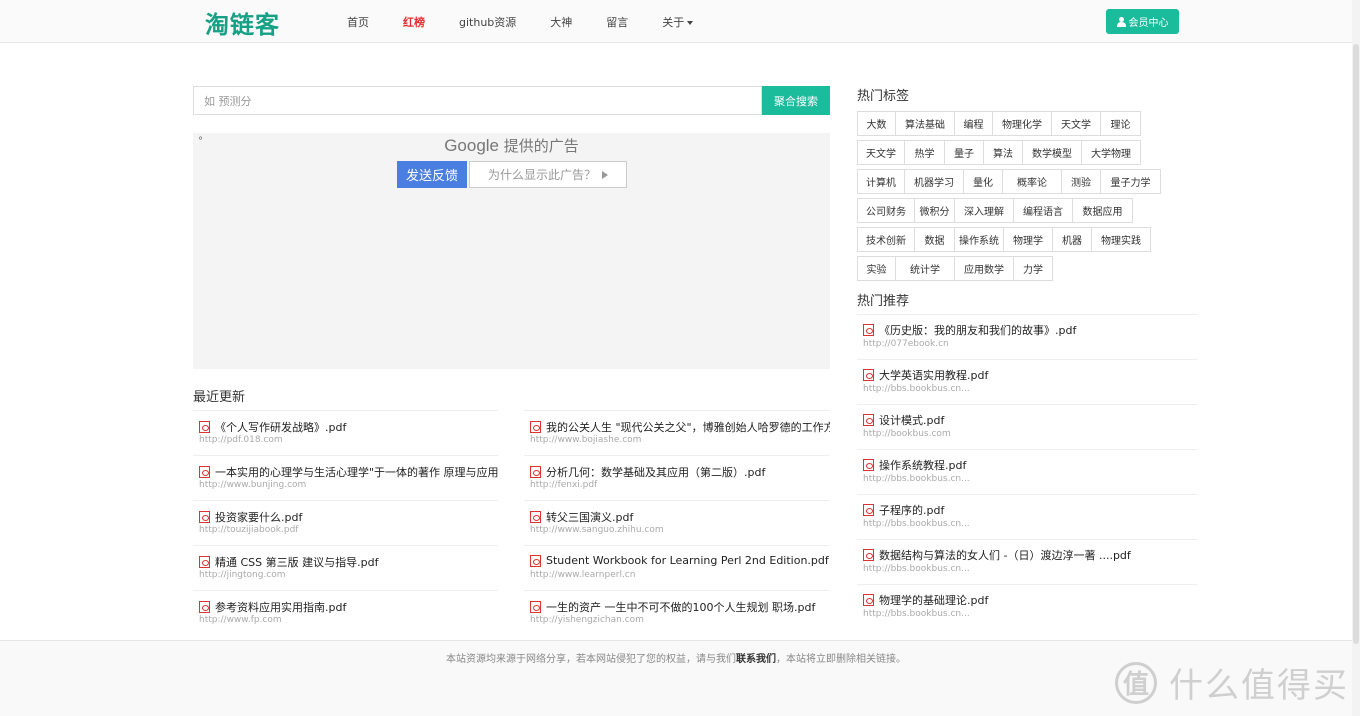  What do you see at coordinates (984, 268) in the screenshot?
I see `tag-item: 应用数学` at bounding box center [984, 268].